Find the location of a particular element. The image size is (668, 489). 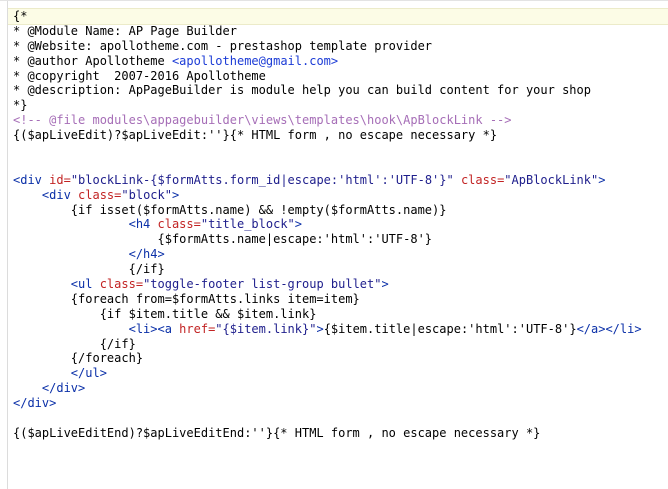

code-line: {/foreach} is located at coordinates (327, 358).